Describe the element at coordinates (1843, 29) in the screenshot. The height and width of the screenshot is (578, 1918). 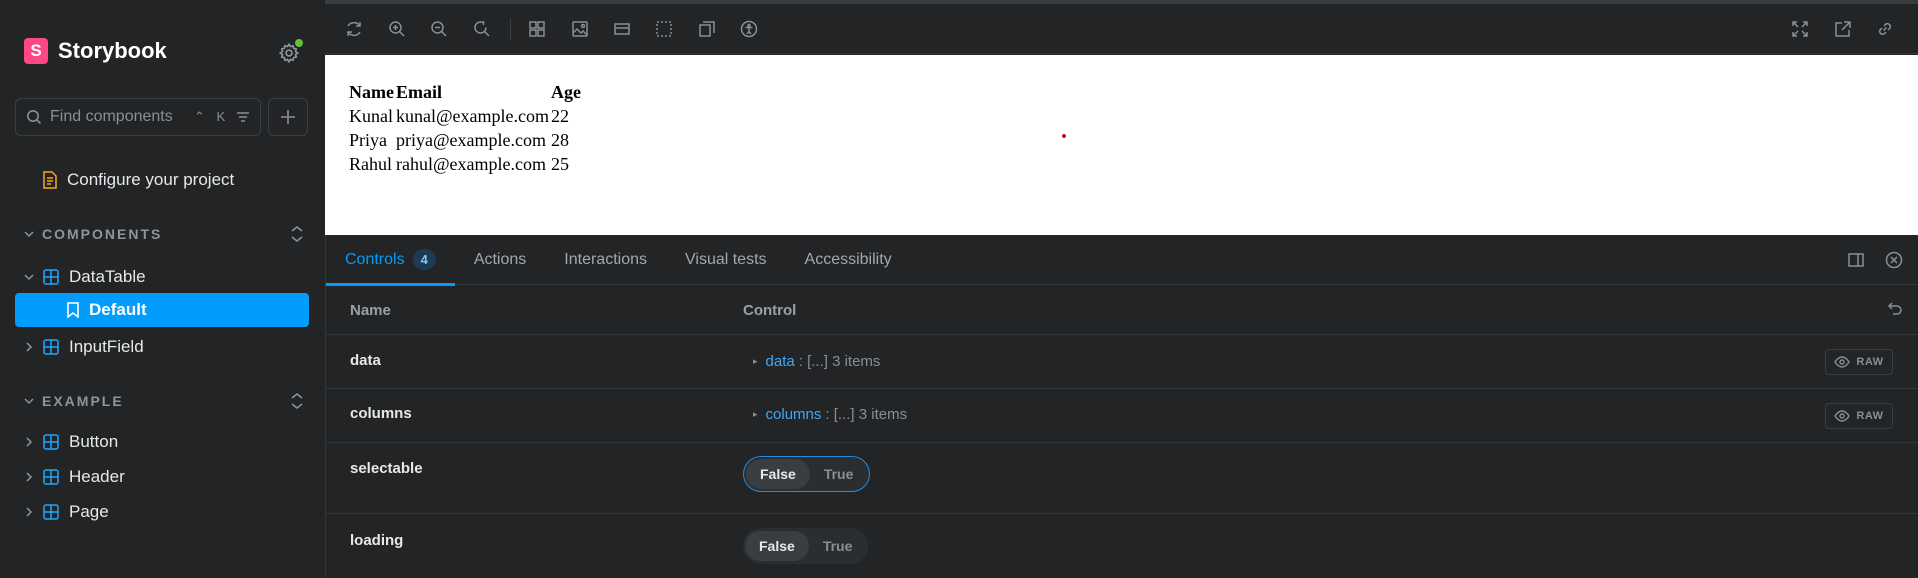
I see `open-new-tab-button` at that location.